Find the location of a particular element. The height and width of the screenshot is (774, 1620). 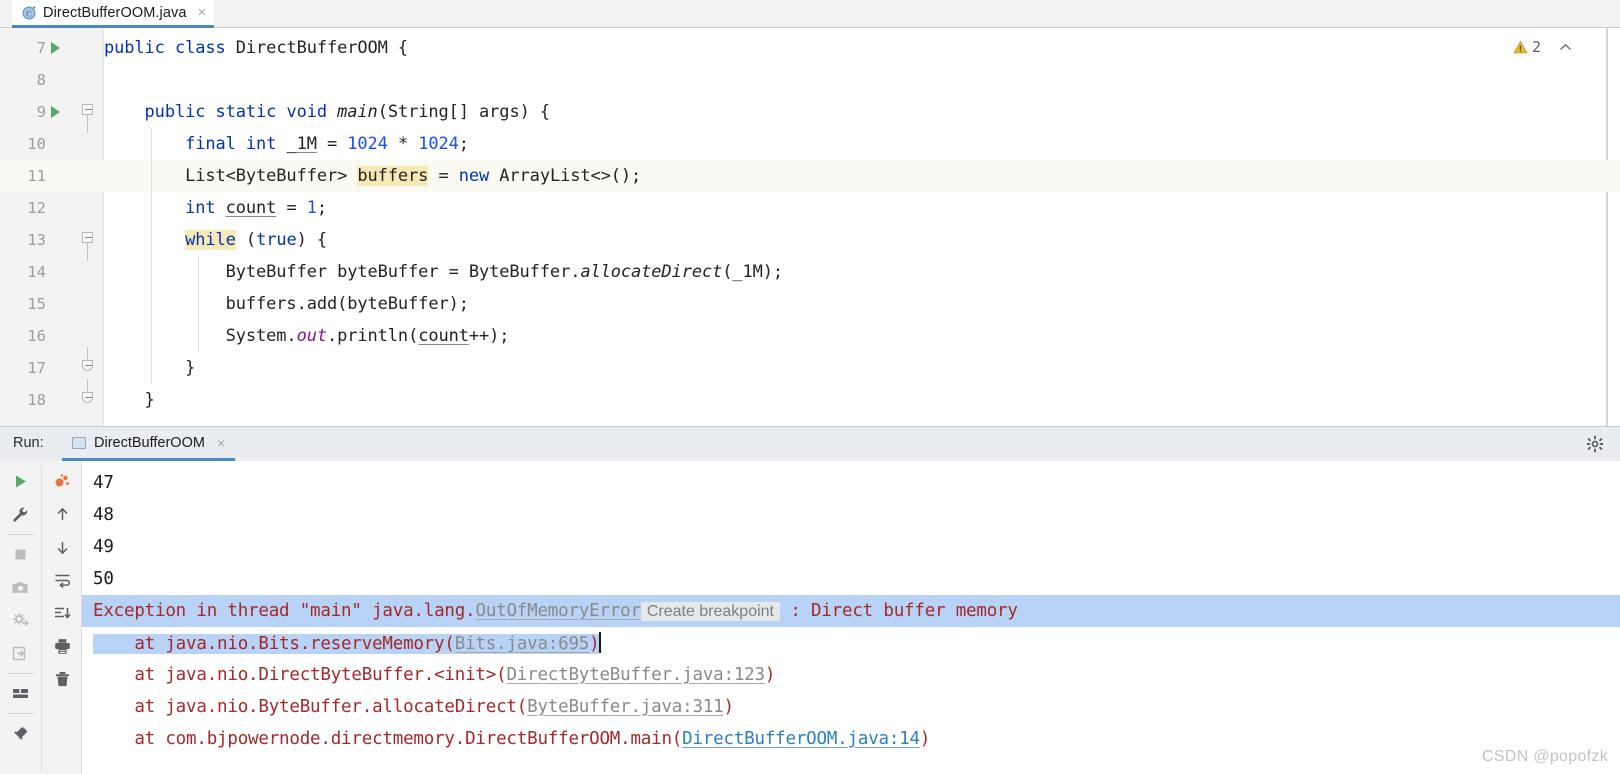

line-number: 10 is located at coordinates (36, 144).